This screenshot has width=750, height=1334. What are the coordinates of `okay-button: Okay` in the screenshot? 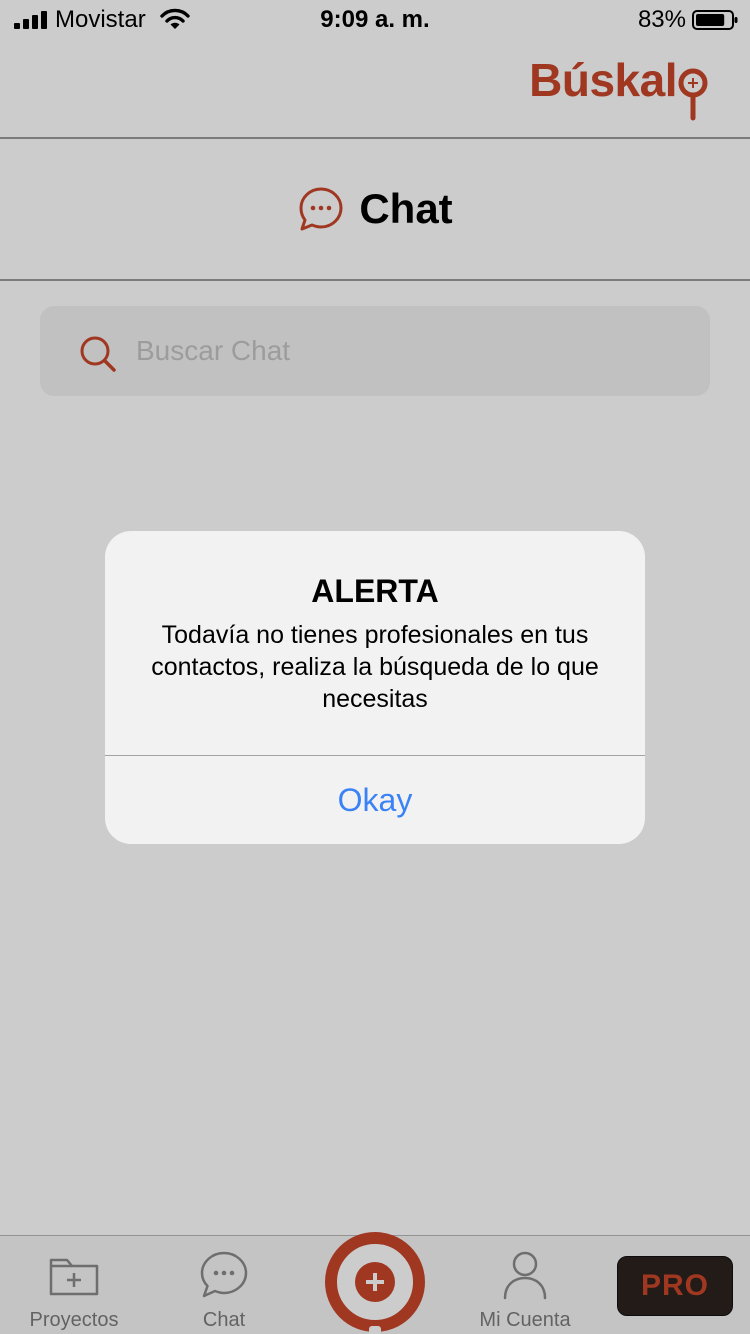 It's located at (375, 800).